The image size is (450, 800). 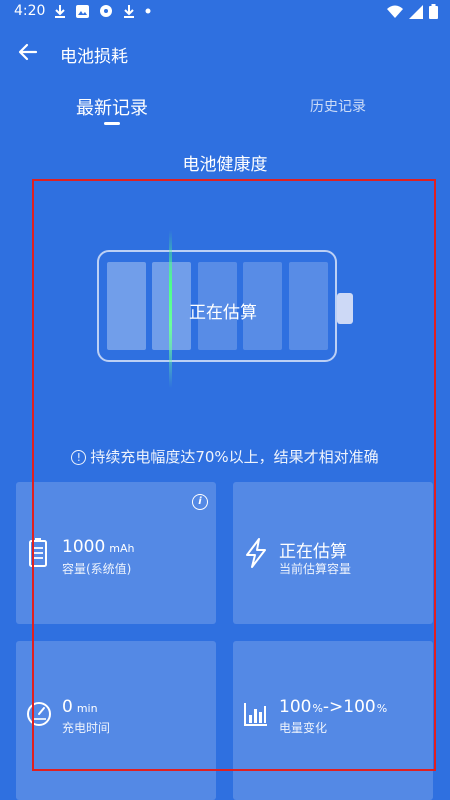 What do you see at coordinates (79, 457) in the screenshot?
I see `exclamation-circle-icon: !` at bounding box center [79, 457].